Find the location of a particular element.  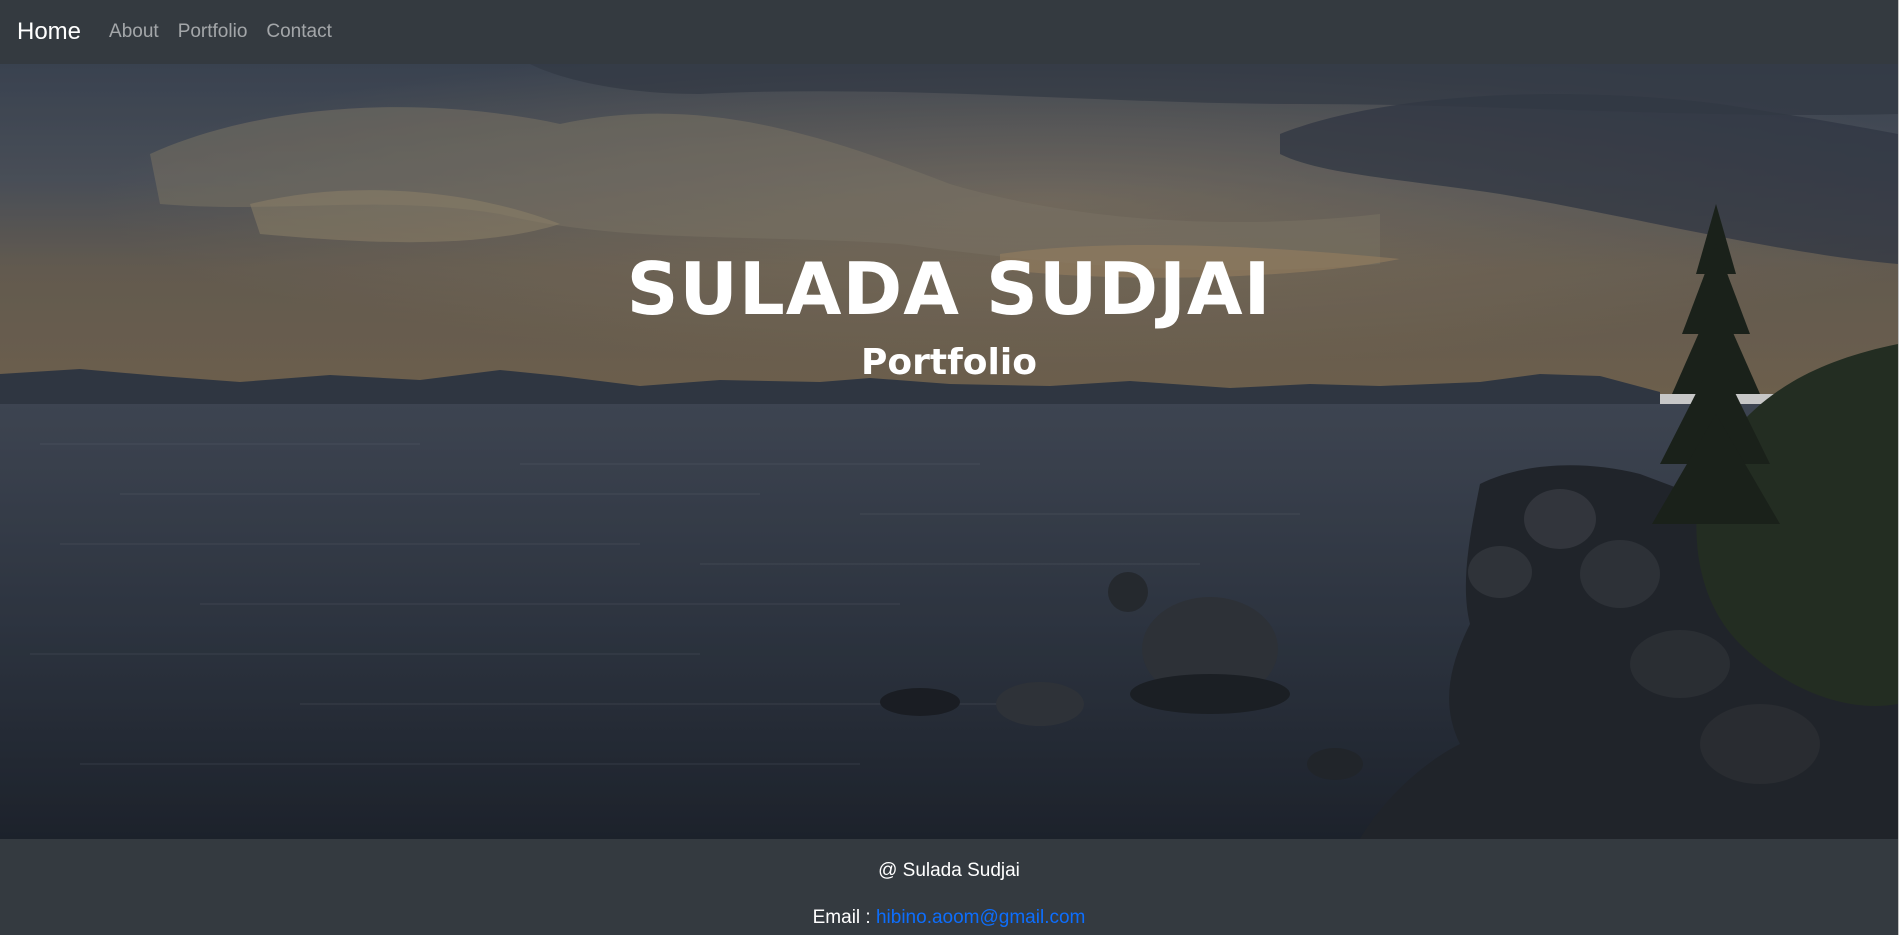

footer-email-label: Email : is located at coordinates (841, 917).